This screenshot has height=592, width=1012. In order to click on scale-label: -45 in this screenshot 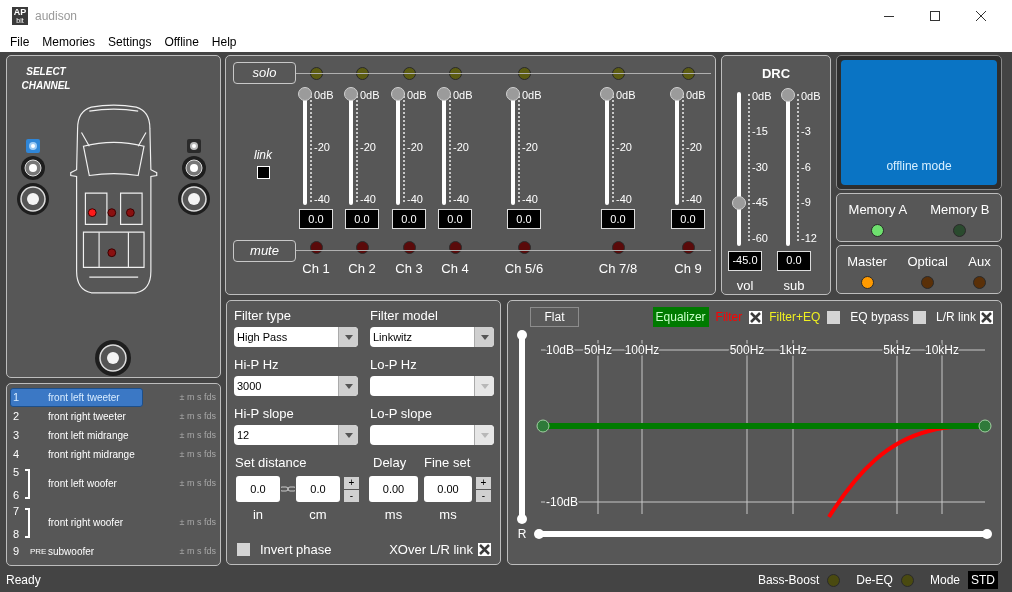, I will do `click(760, 202)`.